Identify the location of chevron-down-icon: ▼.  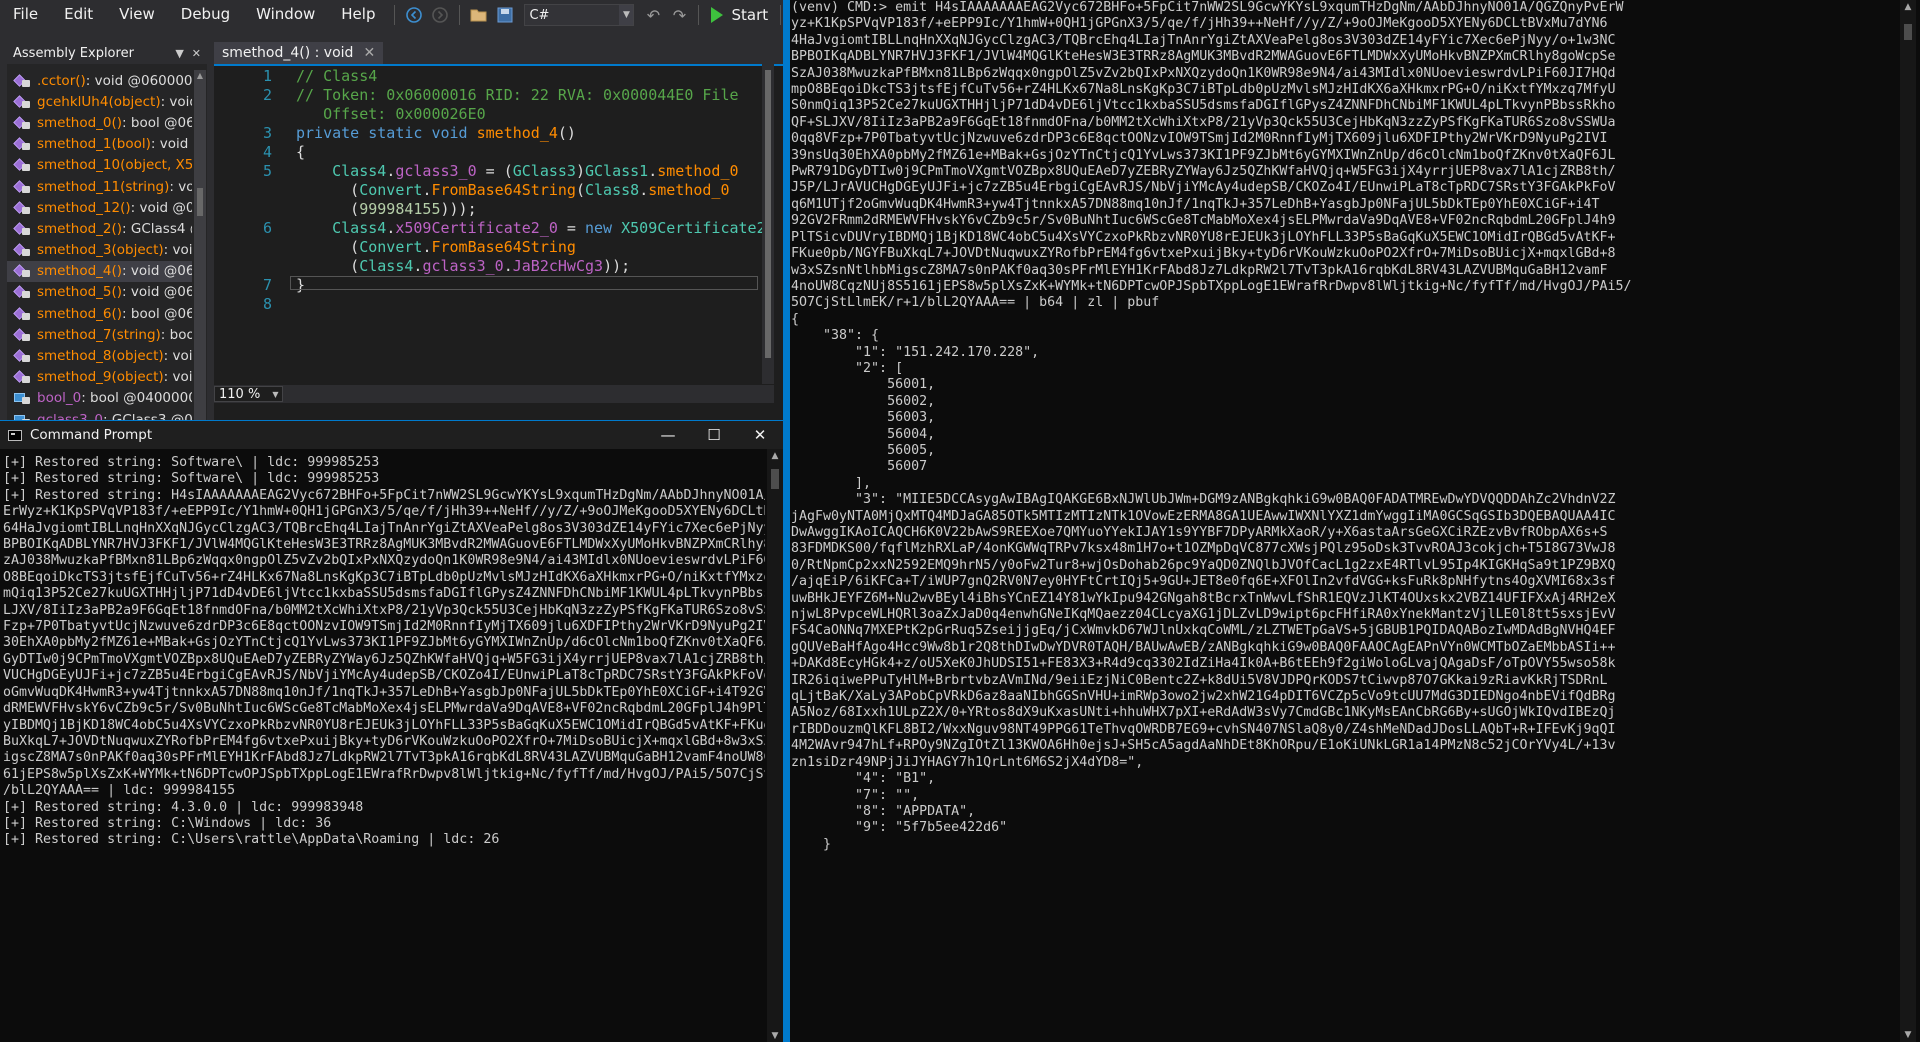
(626, 15).